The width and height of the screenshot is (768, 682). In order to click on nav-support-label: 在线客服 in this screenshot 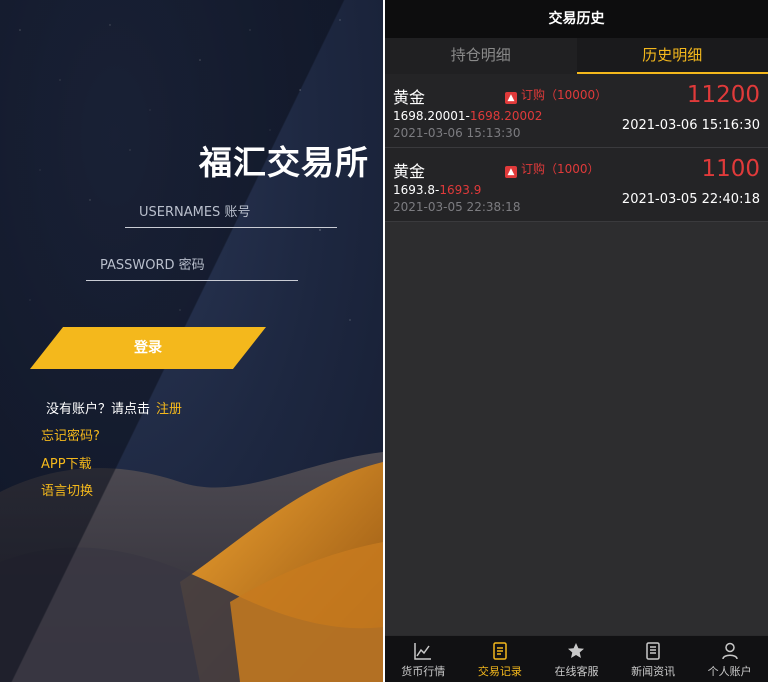, I will do `click(576, 671)`.